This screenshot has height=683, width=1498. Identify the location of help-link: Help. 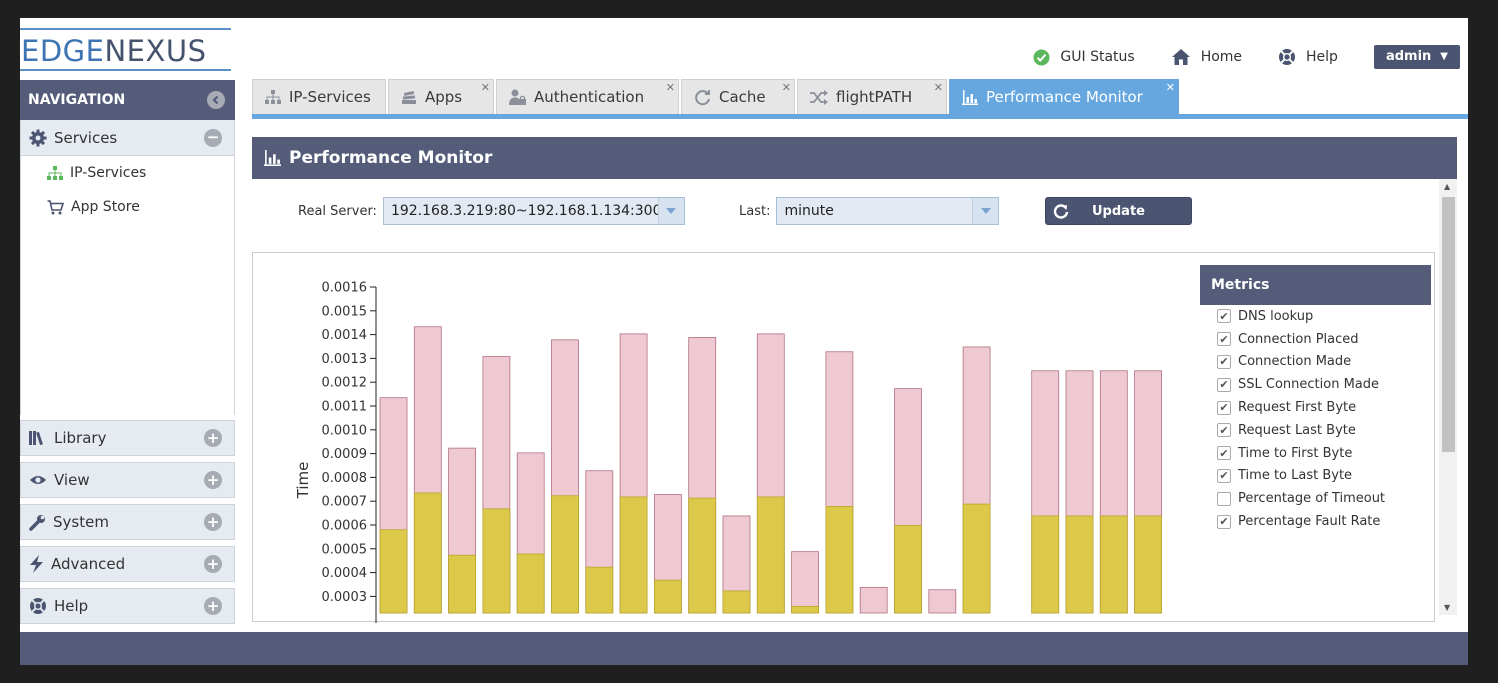
(1308, 57).